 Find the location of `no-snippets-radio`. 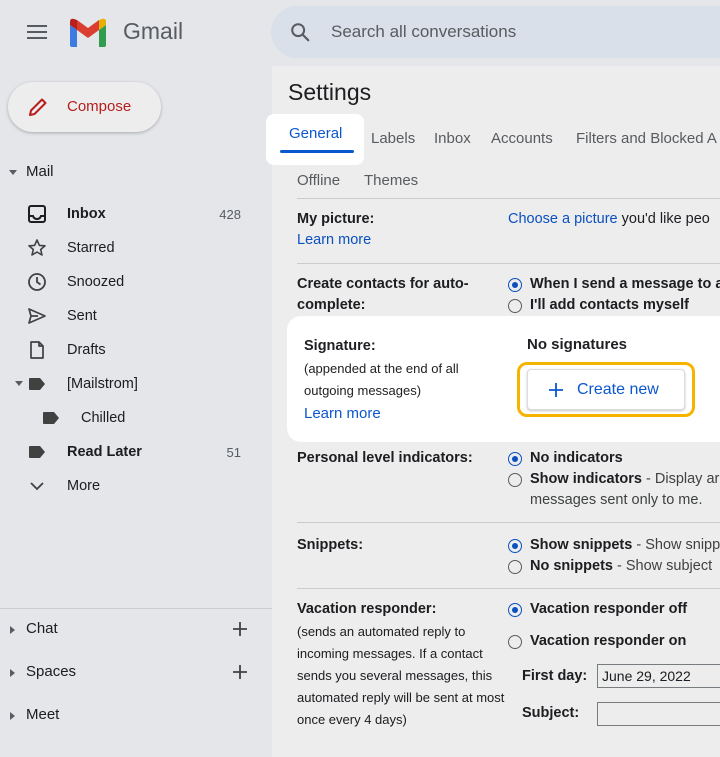

no-snippets-radio is located at coordinates (515, 567).